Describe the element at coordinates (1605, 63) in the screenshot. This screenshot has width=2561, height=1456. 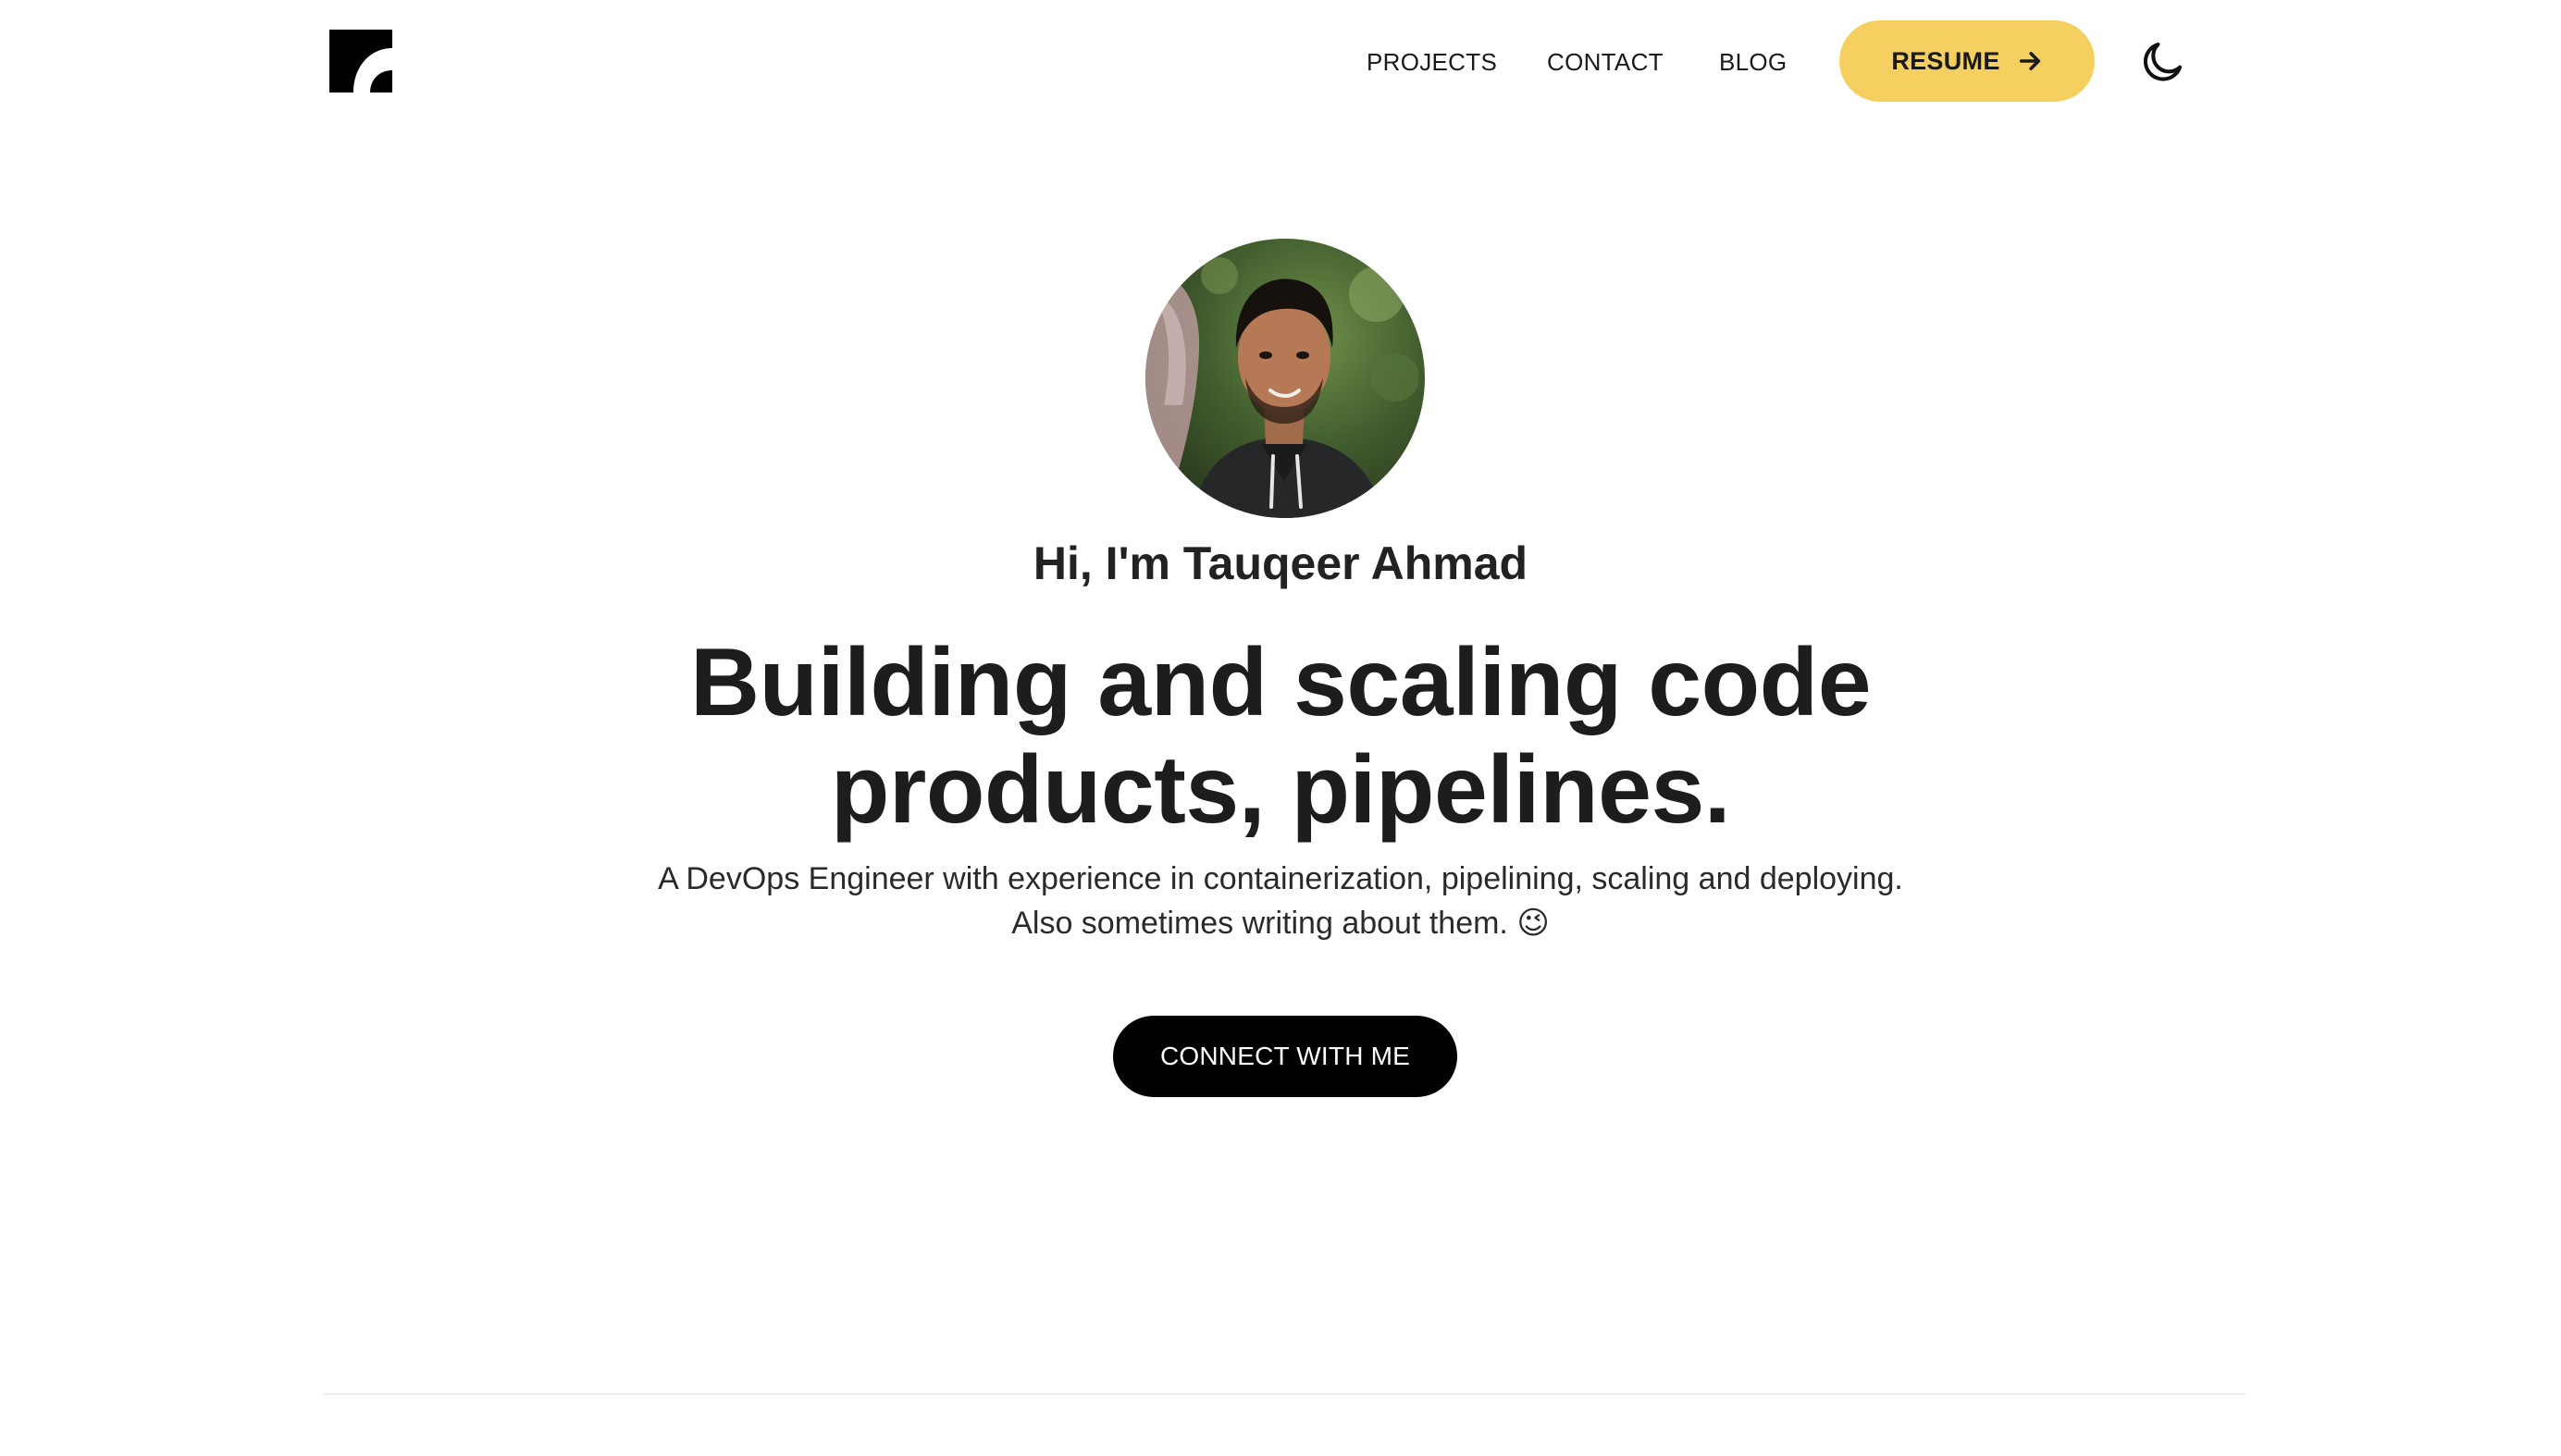
I see `nav-link-contact: CONTACT` at that location.